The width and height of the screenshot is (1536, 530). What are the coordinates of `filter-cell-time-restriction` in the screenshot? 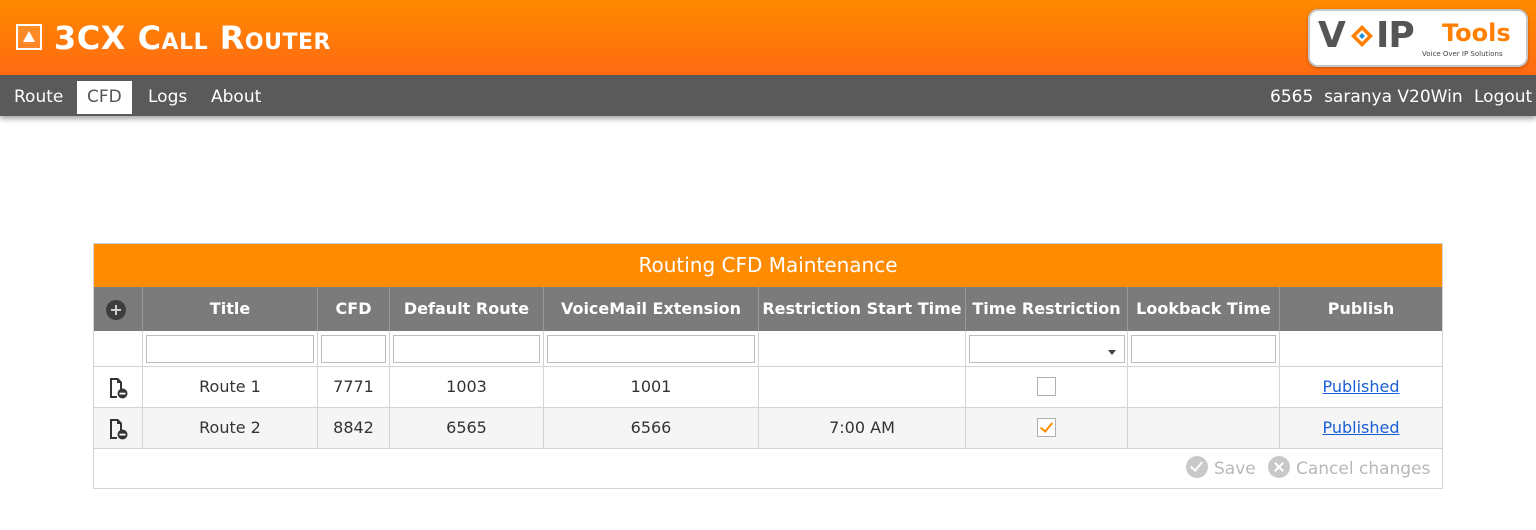 It's located at (1047, 349).